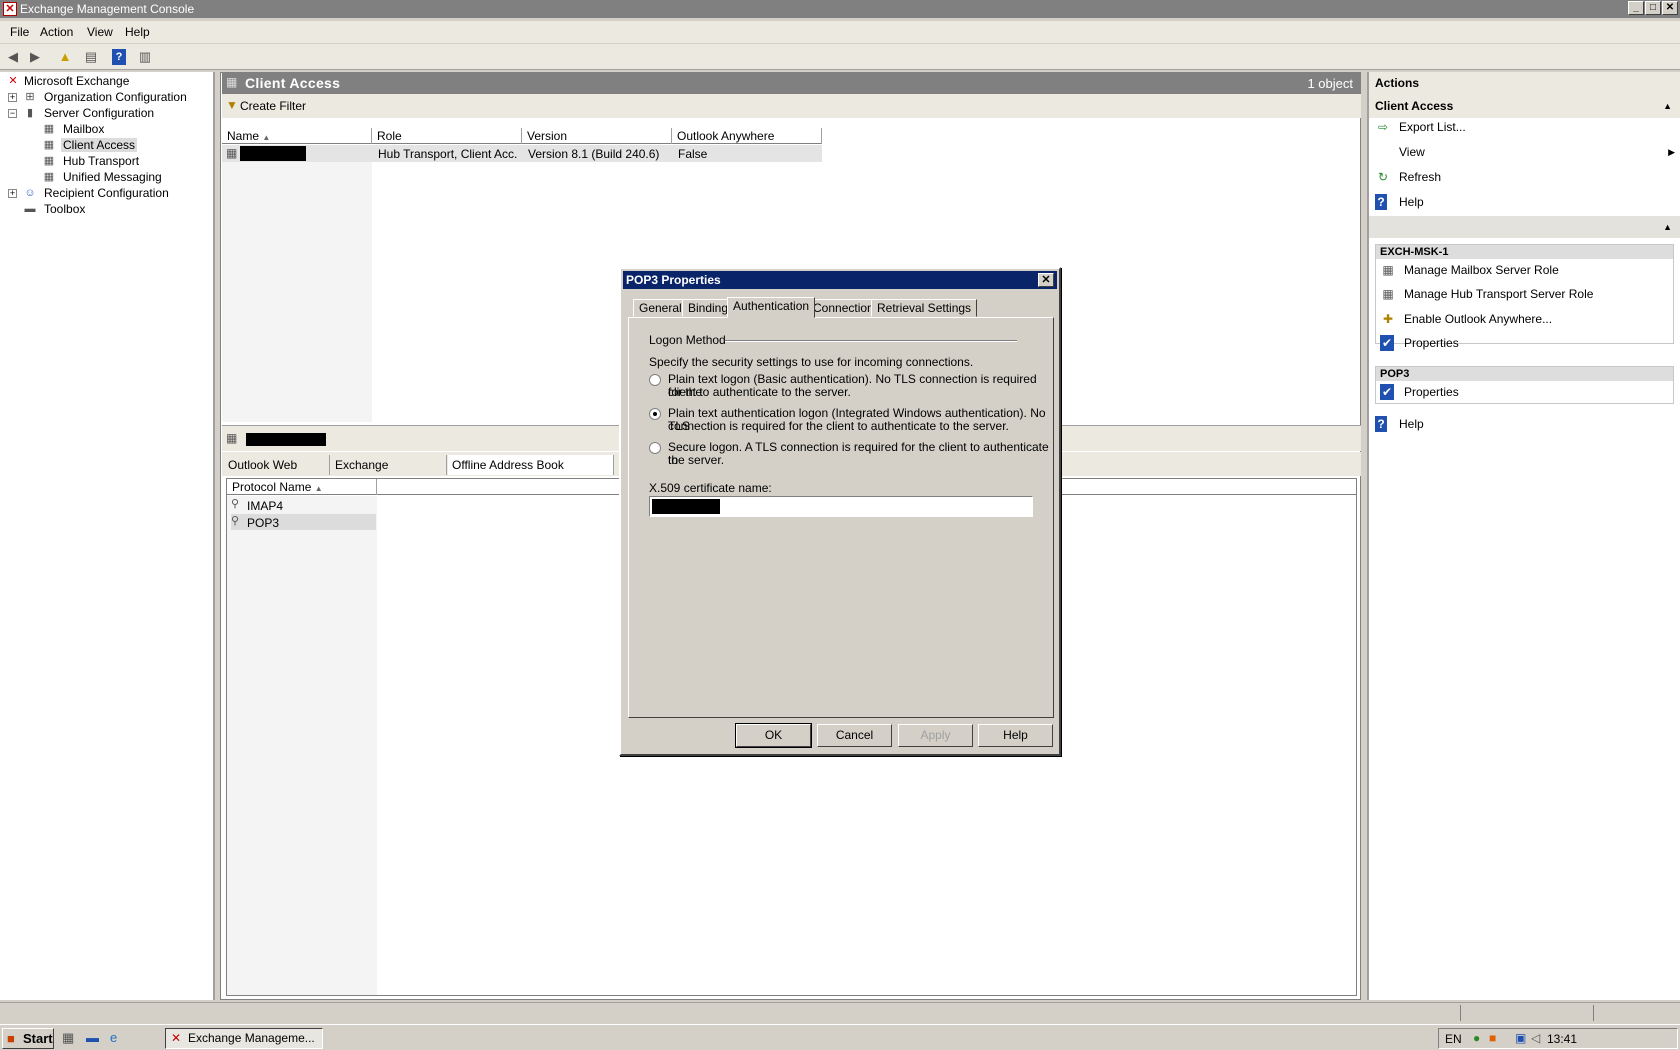 Image resolution: width=1680 pixels, height=1050 pixels. What do you see at coordinates (1525, 343) in the screenshot?
I see `action-server-properties: ✔ Properties` at bounding box center [1525, 343].